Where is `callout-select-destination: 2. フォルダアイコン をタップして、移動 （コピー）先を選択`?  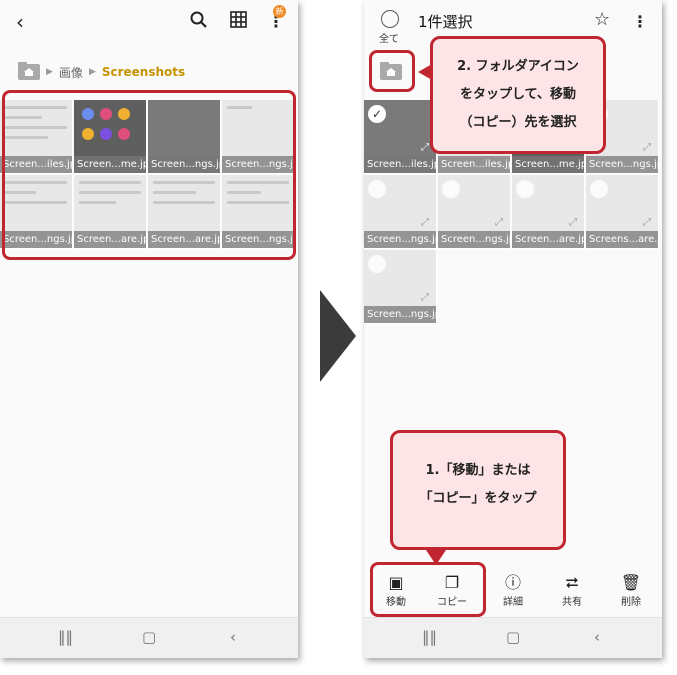 callout-select-destination: 2. フォルダアイコン をタップして、移動 （コピー）先を選択 is located at coordinates (518, 95).